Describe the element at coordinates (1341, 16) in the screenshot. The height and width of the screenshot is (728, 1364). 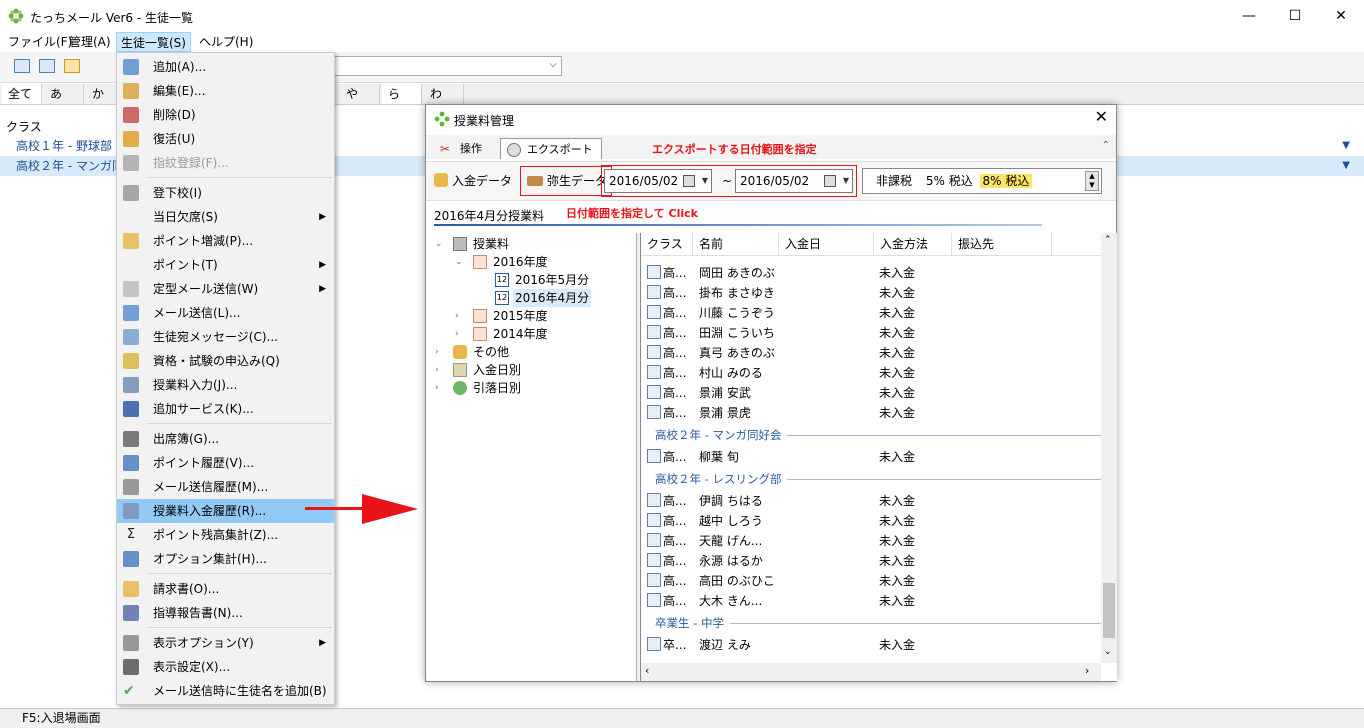
I see `close-button: ✕` at that location.